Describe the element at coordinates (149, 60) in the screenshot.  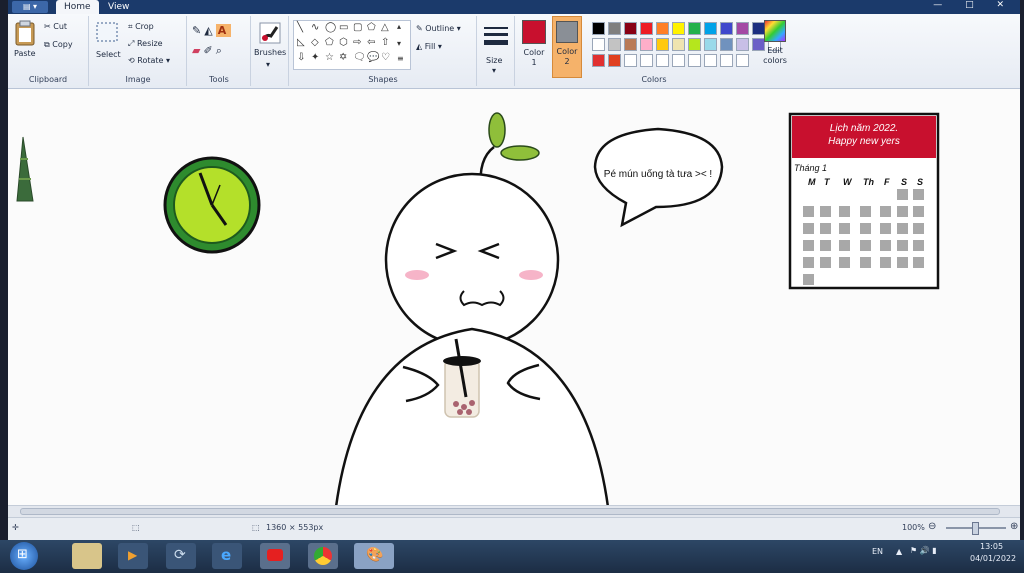
I see `rotate-button: ⟲ Rotate ▾` at that location.